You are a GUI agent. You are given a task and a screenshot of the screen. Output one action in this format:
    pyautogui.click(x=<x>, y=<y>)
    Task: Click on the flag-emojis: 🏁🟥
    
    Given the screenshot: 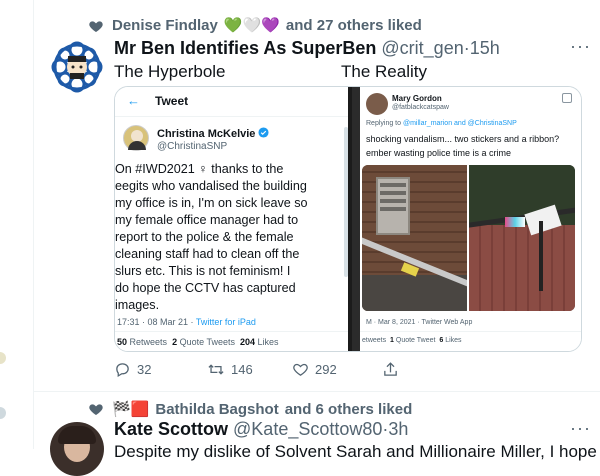 What is the action you would take?
    pyautogui.click(x=131, y=409)
    